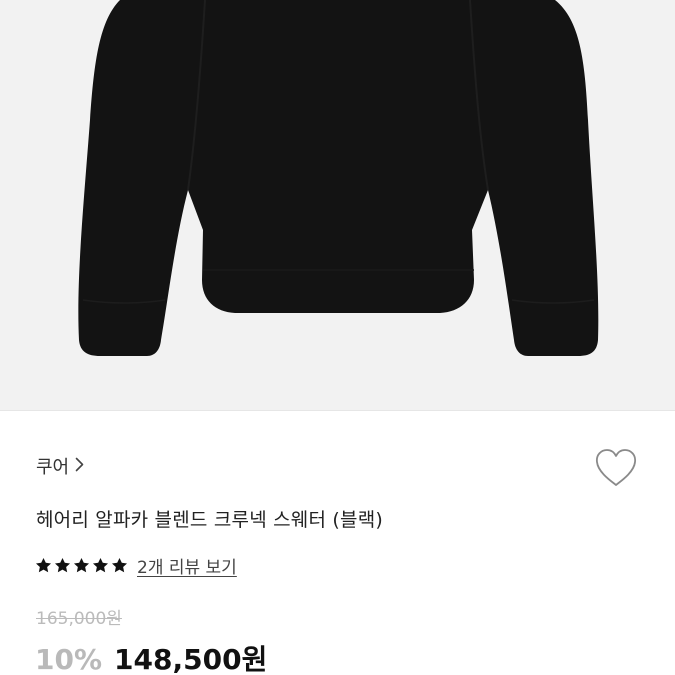  I want to click on chevron-right-icon, so click(79, 466).